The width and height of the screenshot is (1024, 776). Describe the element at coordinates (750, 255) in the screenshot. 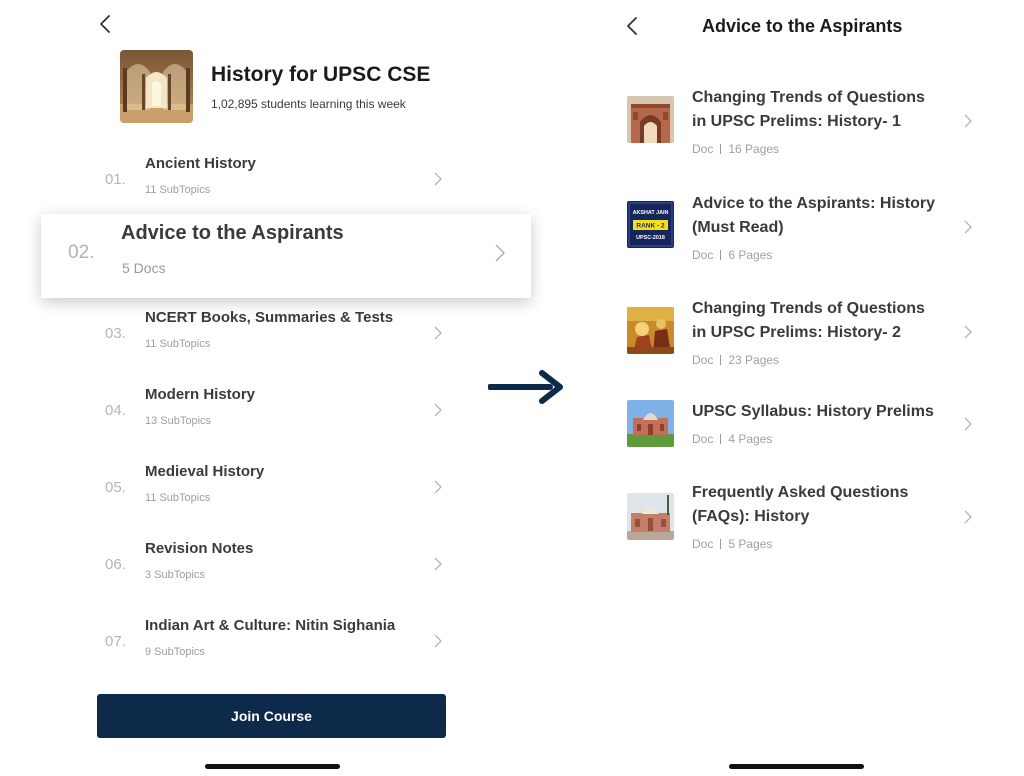

I see `doc-page-count: 6 Pages` at that location.